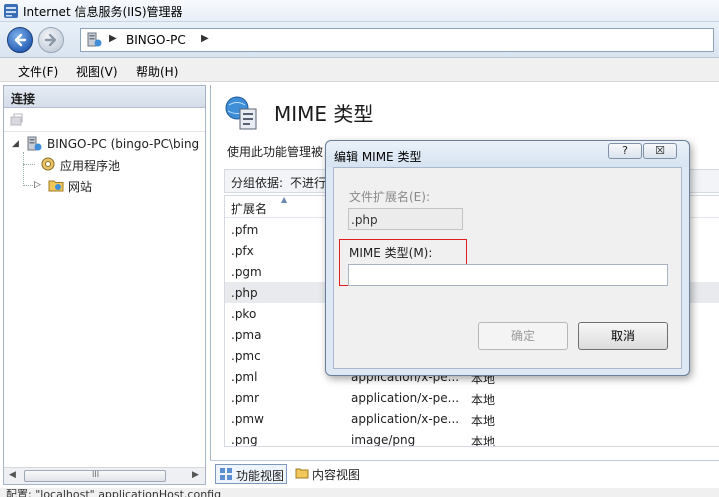 This screenshot has height=497, width=719. What do you see at coordinates (623, 336) in the screenshot?
I see `cancel-button: 取消` at bounding box center [623, 336].